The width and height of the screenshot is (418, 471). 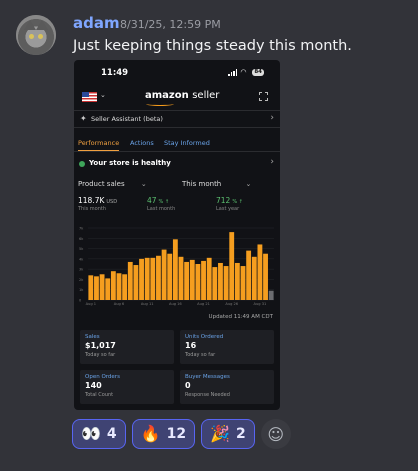 I want to click on store-health-row: Your store is healthy ›, so click(x=177, y=164).